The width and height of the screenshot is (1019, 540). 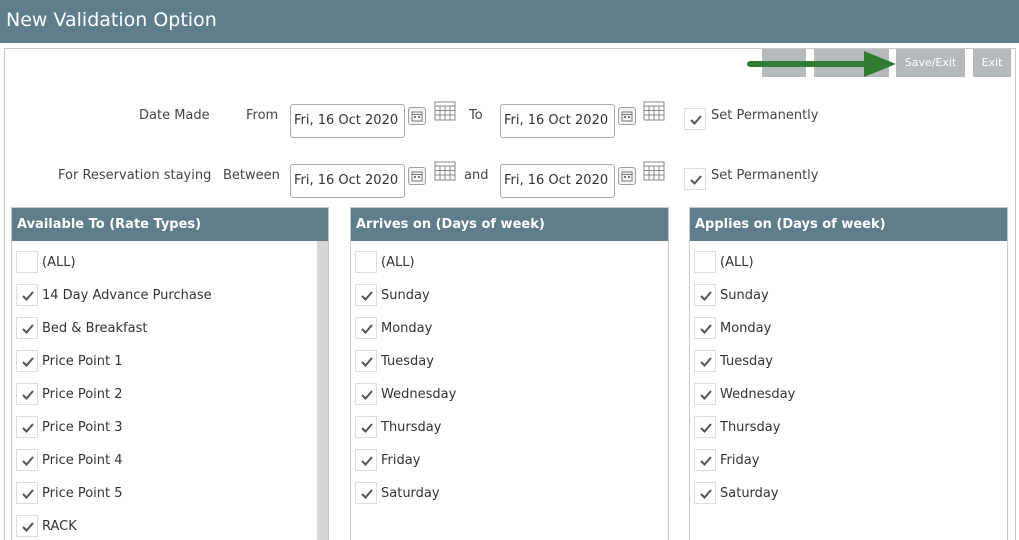 What do you see at coordinates (410, 493) in the screenshot?
I see `list-item-label: Saturday` at bounding box center [410, 493].